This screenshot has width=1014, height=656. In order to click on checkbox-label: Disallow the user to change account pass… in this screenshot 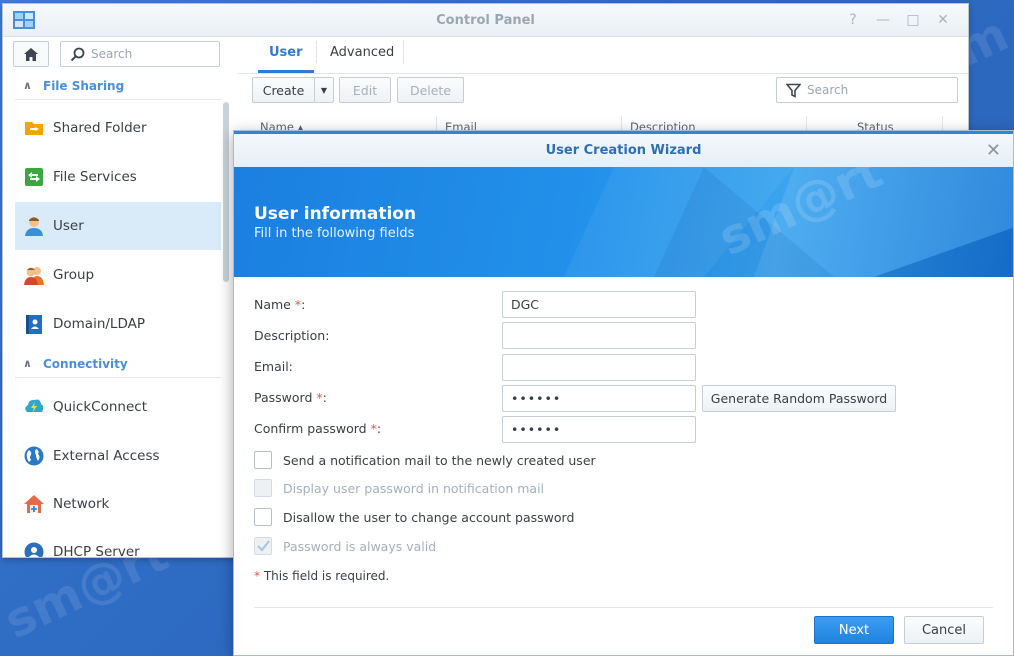, I will do `click(429, 517)`.